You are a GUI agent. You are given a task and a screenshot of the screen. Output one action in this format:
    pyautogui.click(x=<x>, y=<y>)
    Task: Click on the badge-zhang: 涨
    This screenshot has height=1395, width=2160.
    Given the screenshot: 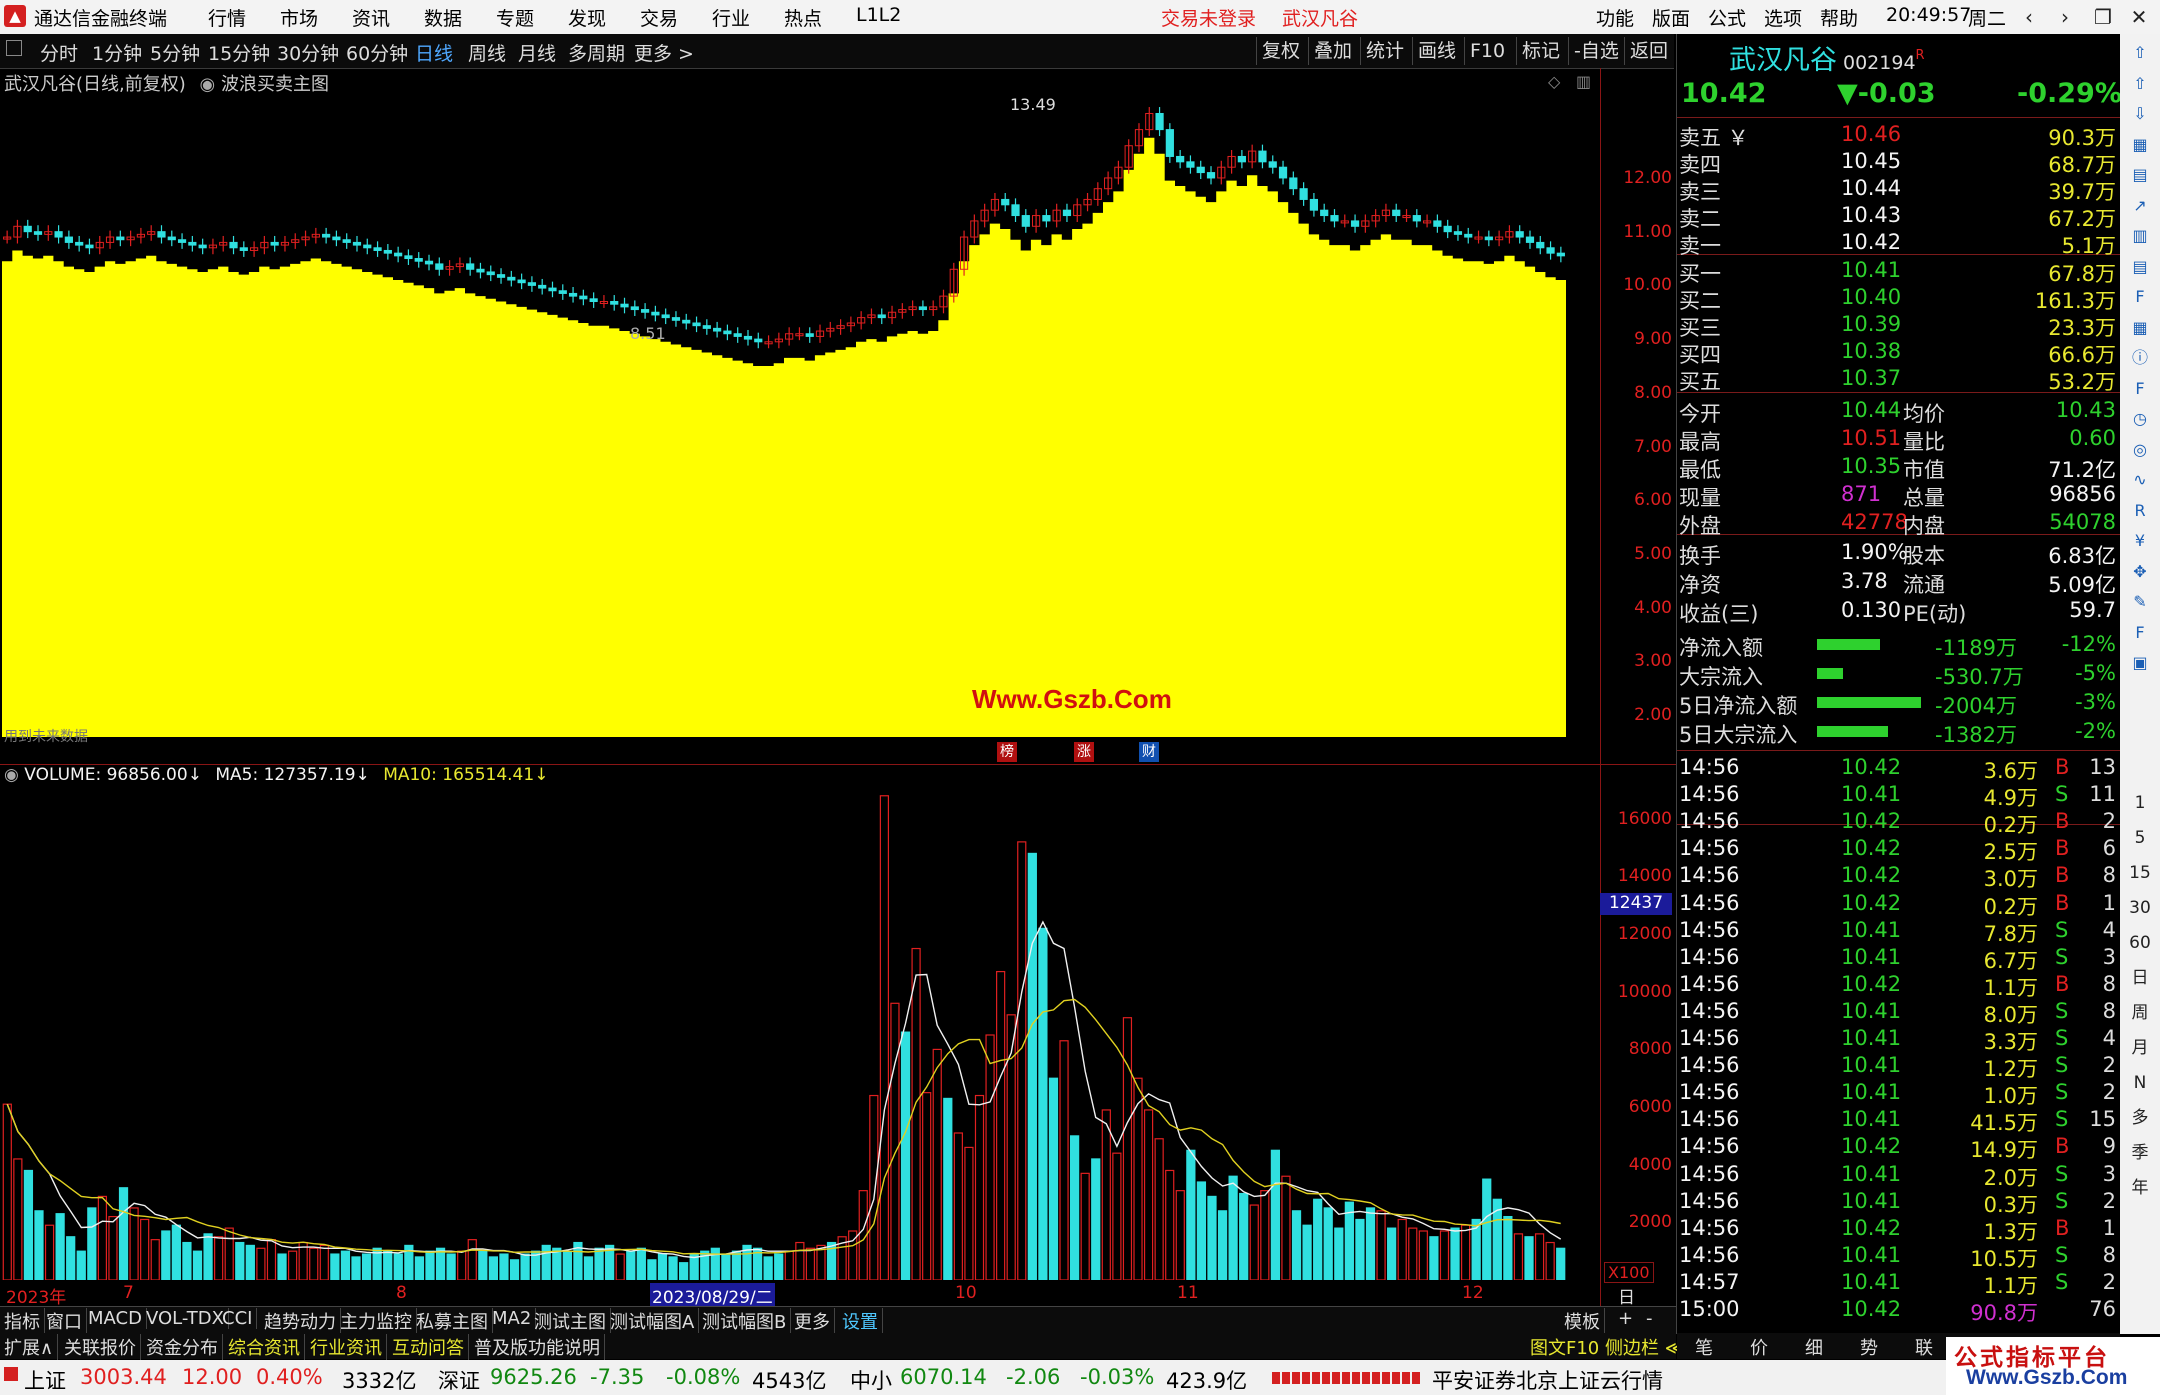 What is the action you would take?
    pyautogui.click(x=1084, y=752)
    